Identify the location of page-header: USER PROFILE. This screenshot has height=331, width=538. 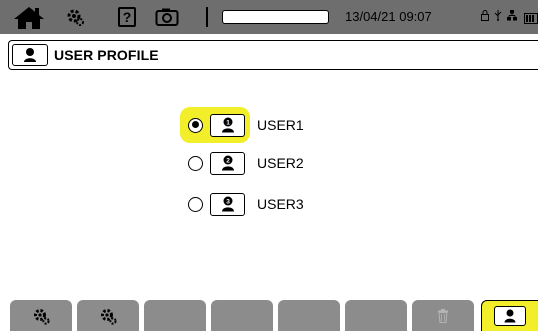
(273, 55).